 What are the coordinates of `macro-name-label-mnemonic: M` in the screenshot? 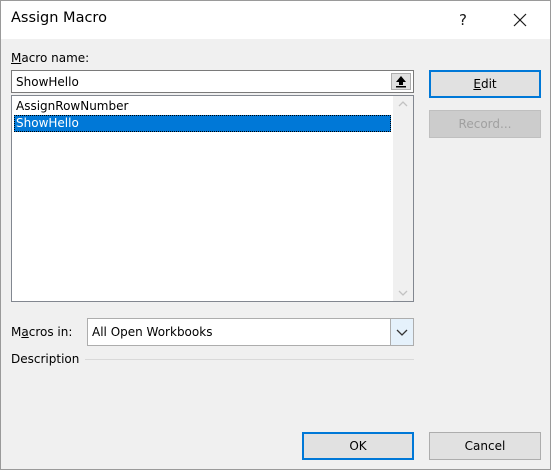 It's located at (16, 58).